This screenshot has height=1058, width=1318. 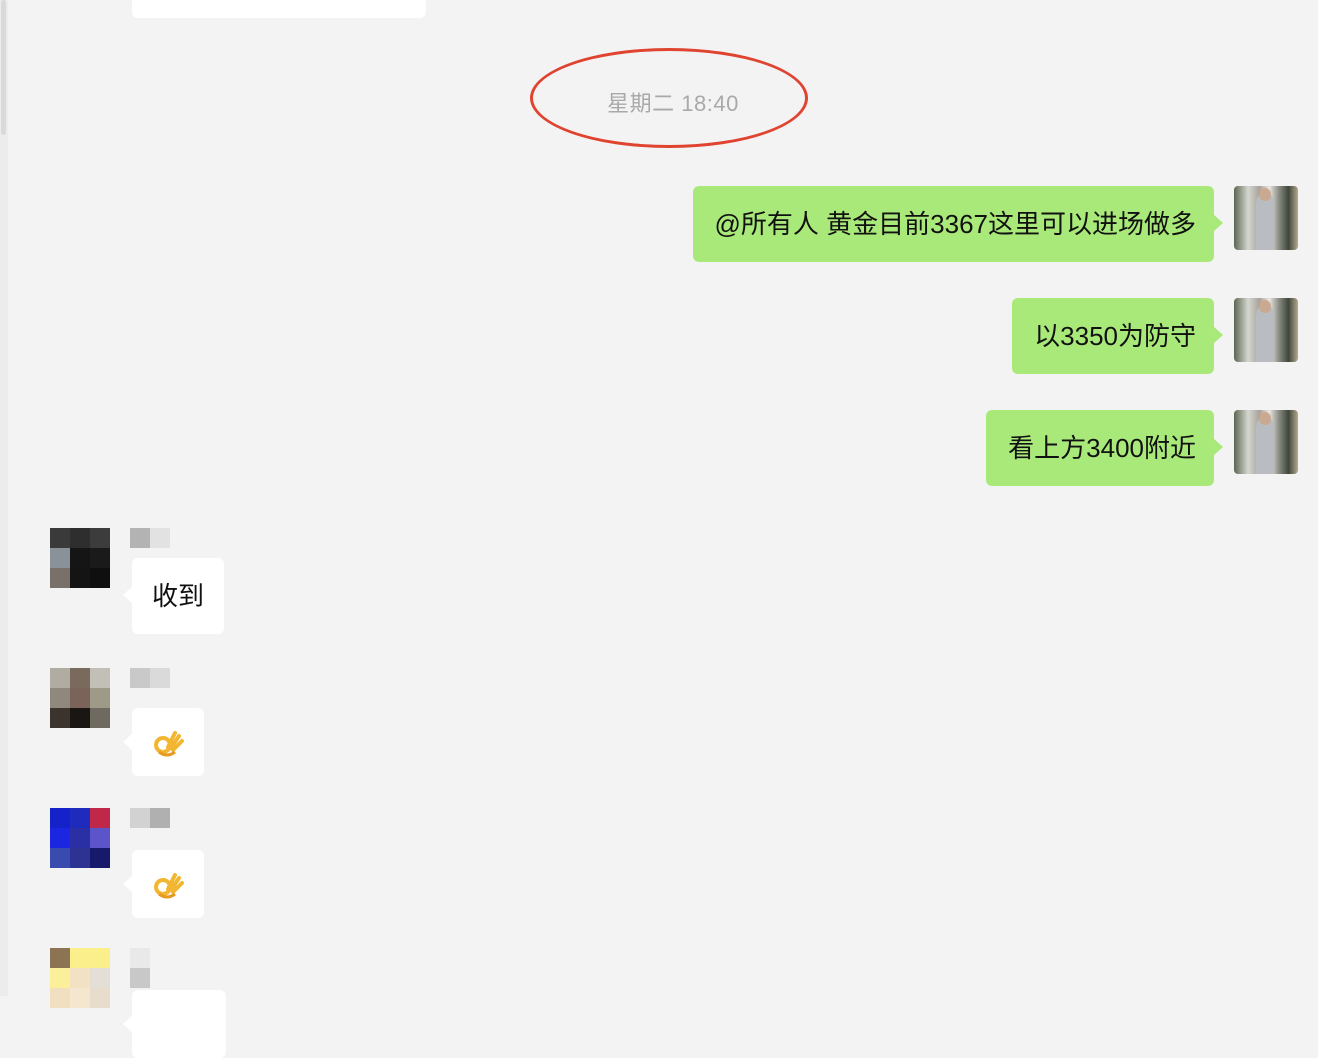 What do you see at coordinates (1117, 336) in the screenshot?
I see `outgoing-message-bubble: 以3350为防守` at bounding box center [1117, 336].